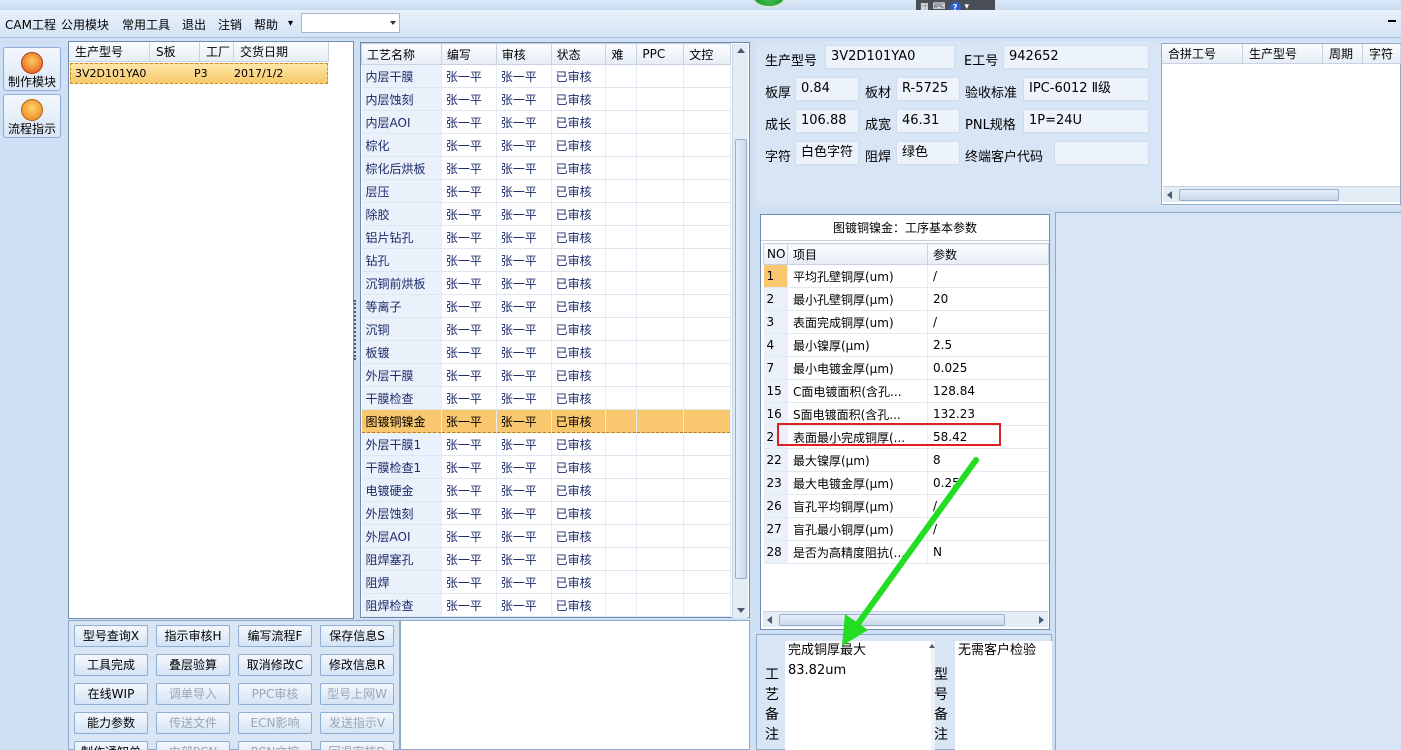 Image resolution: width=1401 pixels, height=750 pixels. Describe the element at coordinates (546, 214) in the screenshot. I see `table-row: 除胶 张一平 张一平 已审核` at that location.